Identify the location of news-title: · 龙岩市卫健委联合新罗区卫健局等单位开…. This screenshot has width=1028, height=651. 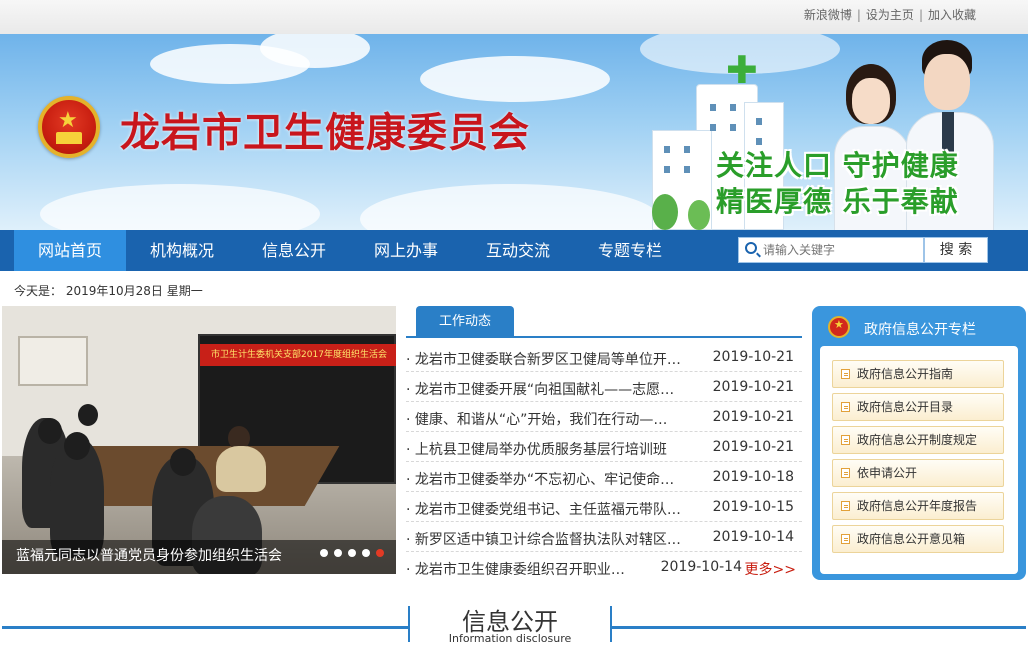
(543, 359).